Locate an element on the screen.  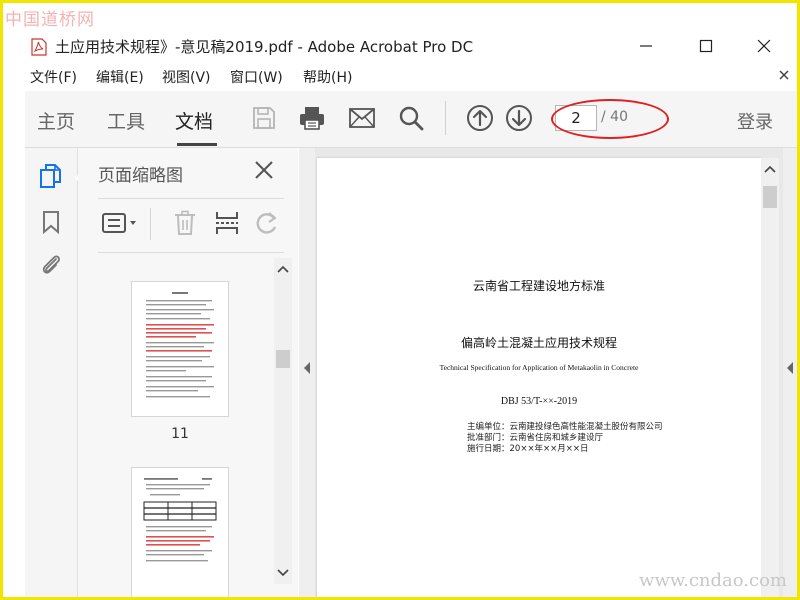
menu-view: 视图(V) is located at coordinates (186, 77).